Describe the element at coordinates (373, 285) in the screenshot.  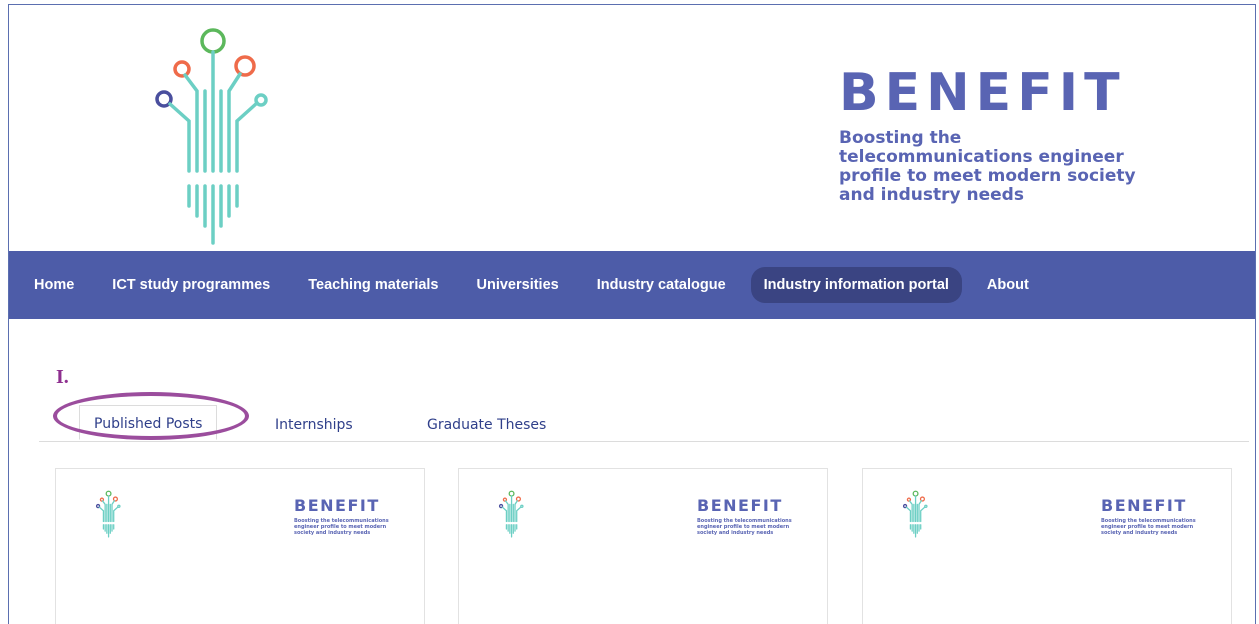
I see `nav-item-teaching-materials: Teaching materials` at that location.